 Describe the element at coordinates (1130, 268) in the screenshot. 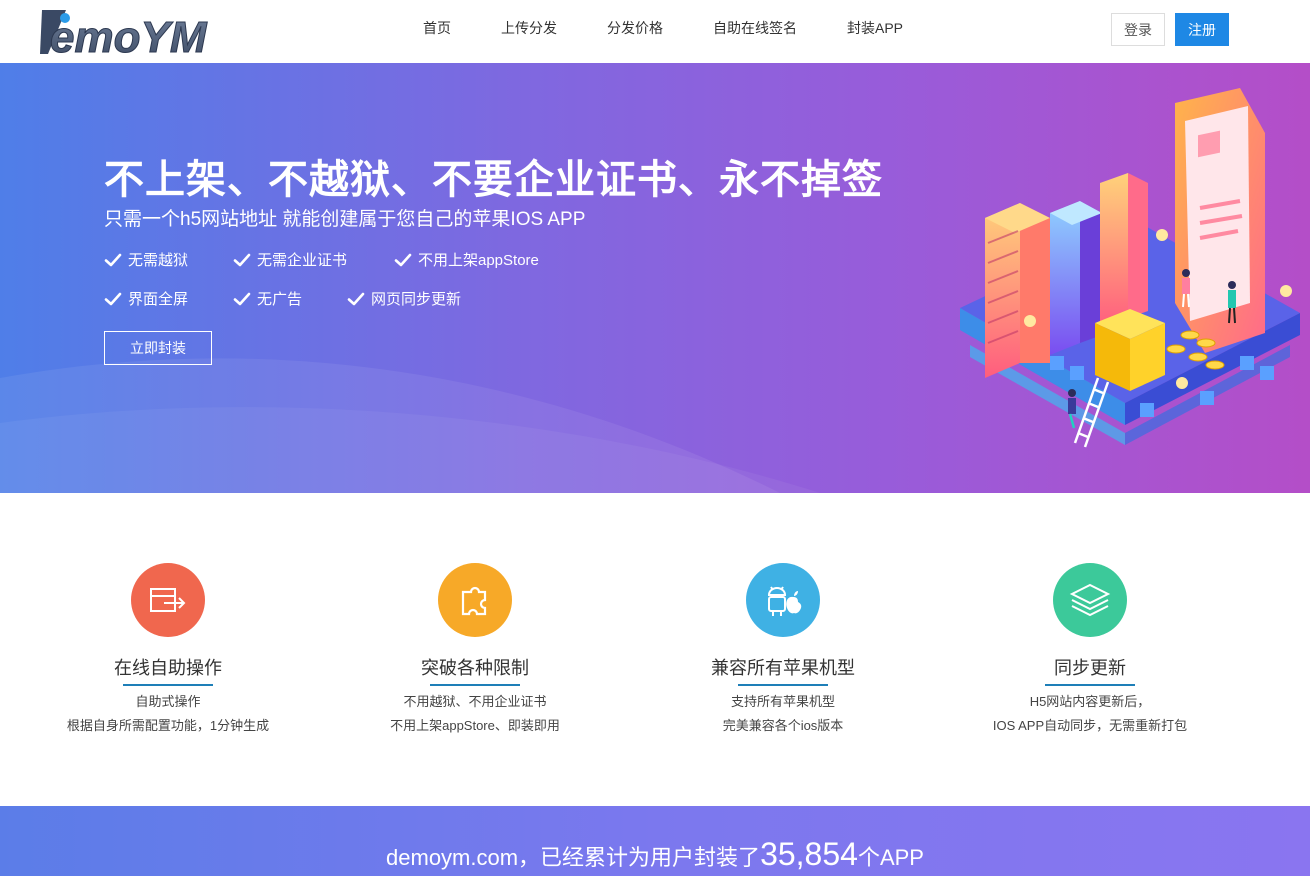

I see `isometric-city-illustration` at that location.